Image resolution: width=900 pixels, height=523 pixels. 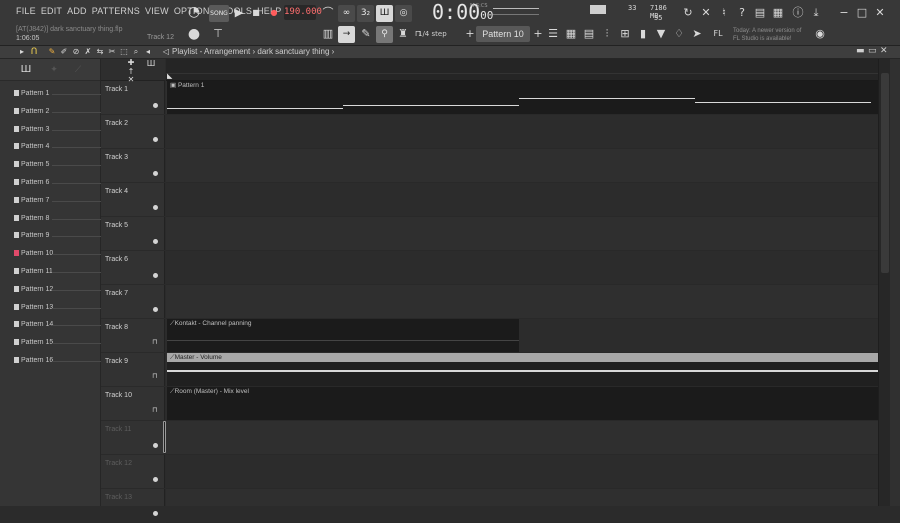 What do you see at coordinates (742, 13) in the screenshot?
I see `help-icon: ?` at bounding box center [742, 13].